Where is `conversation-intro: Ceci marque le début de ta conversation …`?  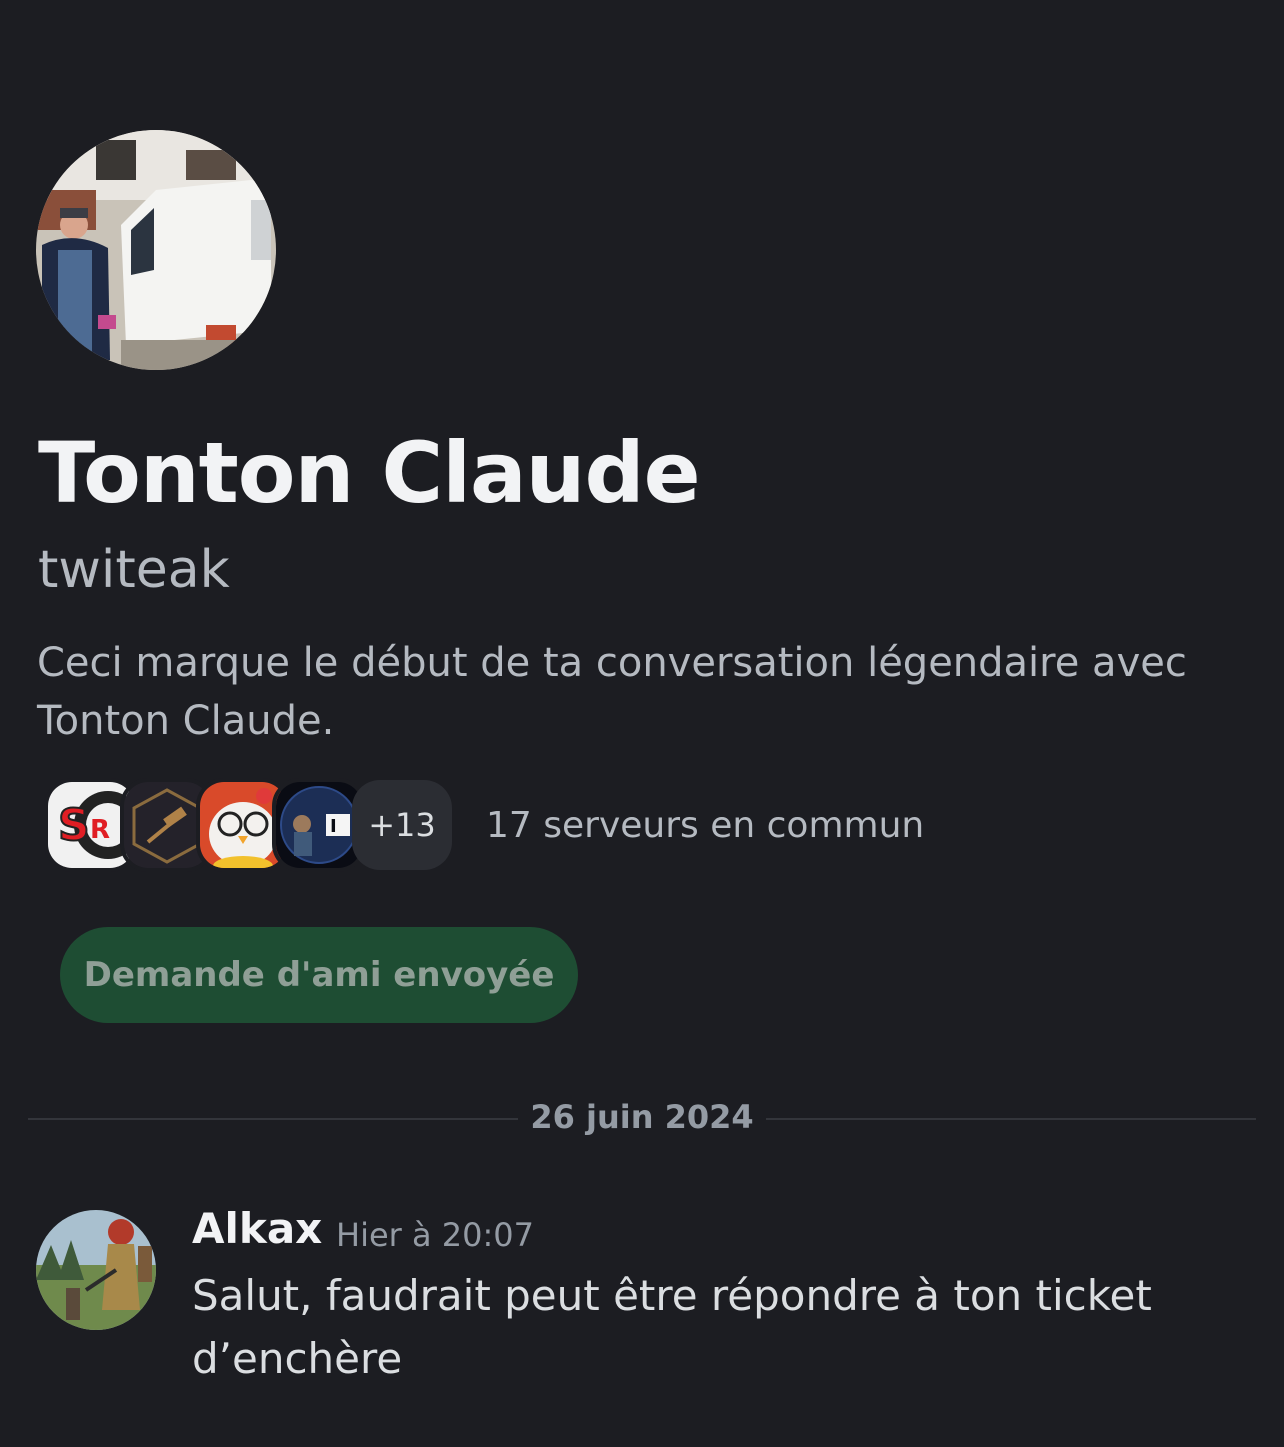
conversation-intro: Ceci marque le début de ta conversation … is located at coordinates (612, 692).